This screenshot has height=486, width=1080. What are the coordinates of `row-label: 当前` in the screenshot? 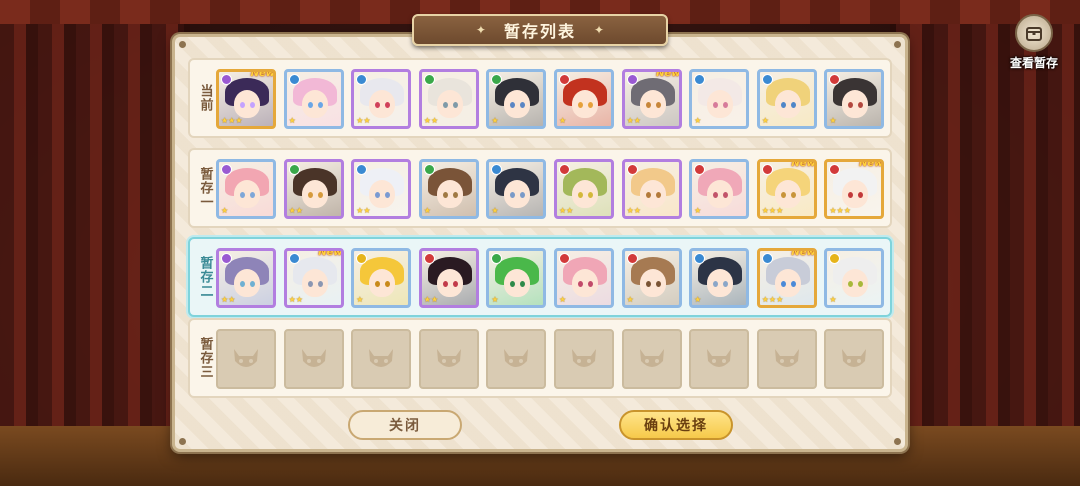 It's located at (205, 98).